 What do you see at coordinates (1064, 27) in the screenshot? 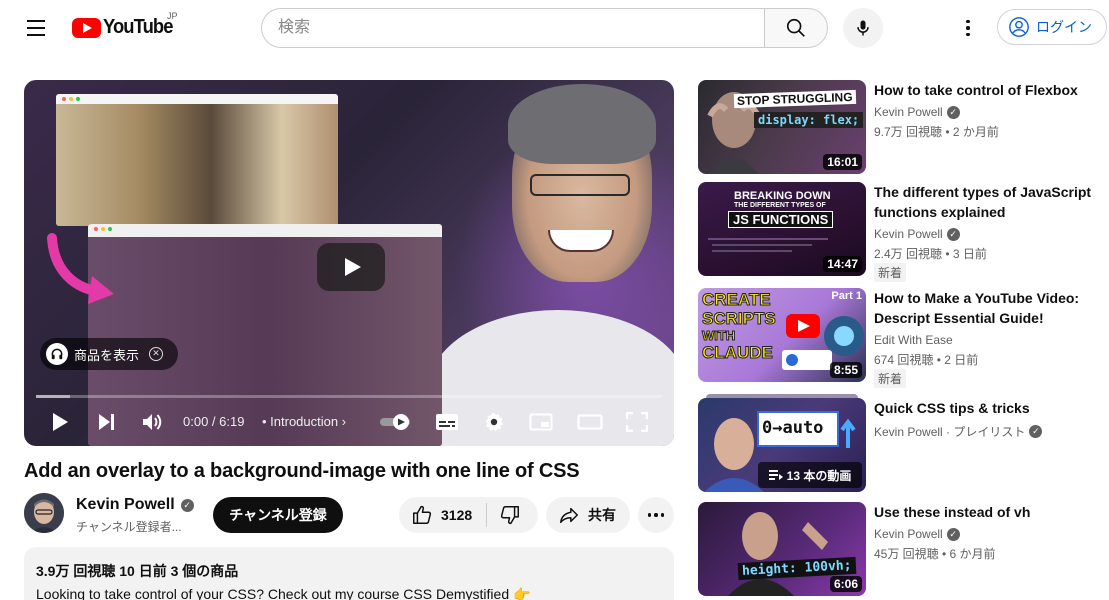
I see `login-label: ログイン` at bounding box center [1064, 27].